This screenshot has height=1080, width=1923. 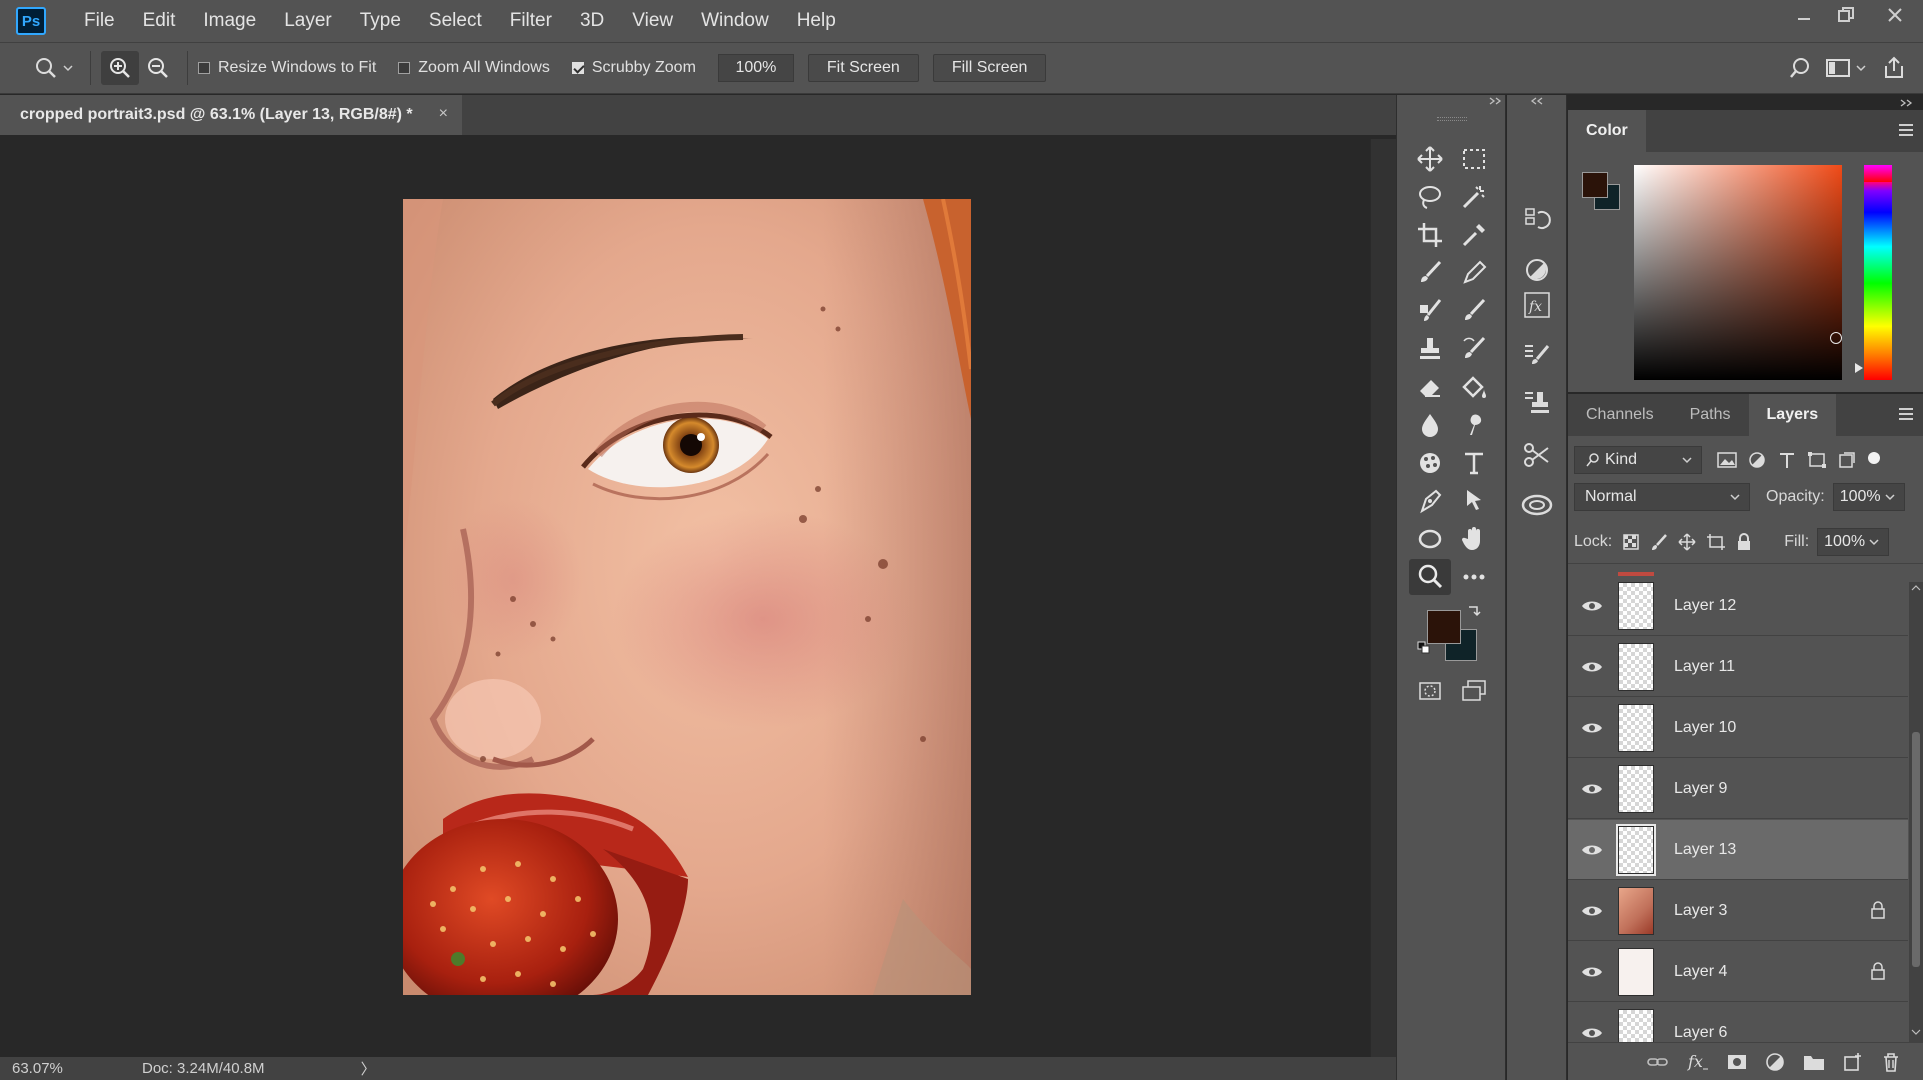 I want to click on close-document-button: ×, so click(x=443, y=114).